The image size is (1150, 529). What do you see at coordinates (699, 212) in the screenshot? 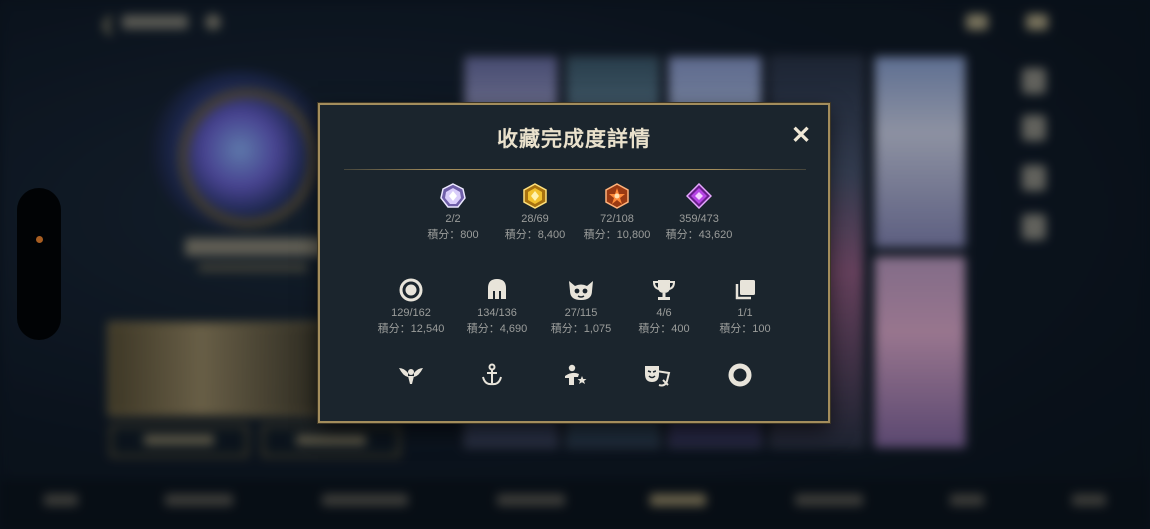
I see `gem-stat-purple: 359/473 積分：43,620` at bounding box center [699, 212].